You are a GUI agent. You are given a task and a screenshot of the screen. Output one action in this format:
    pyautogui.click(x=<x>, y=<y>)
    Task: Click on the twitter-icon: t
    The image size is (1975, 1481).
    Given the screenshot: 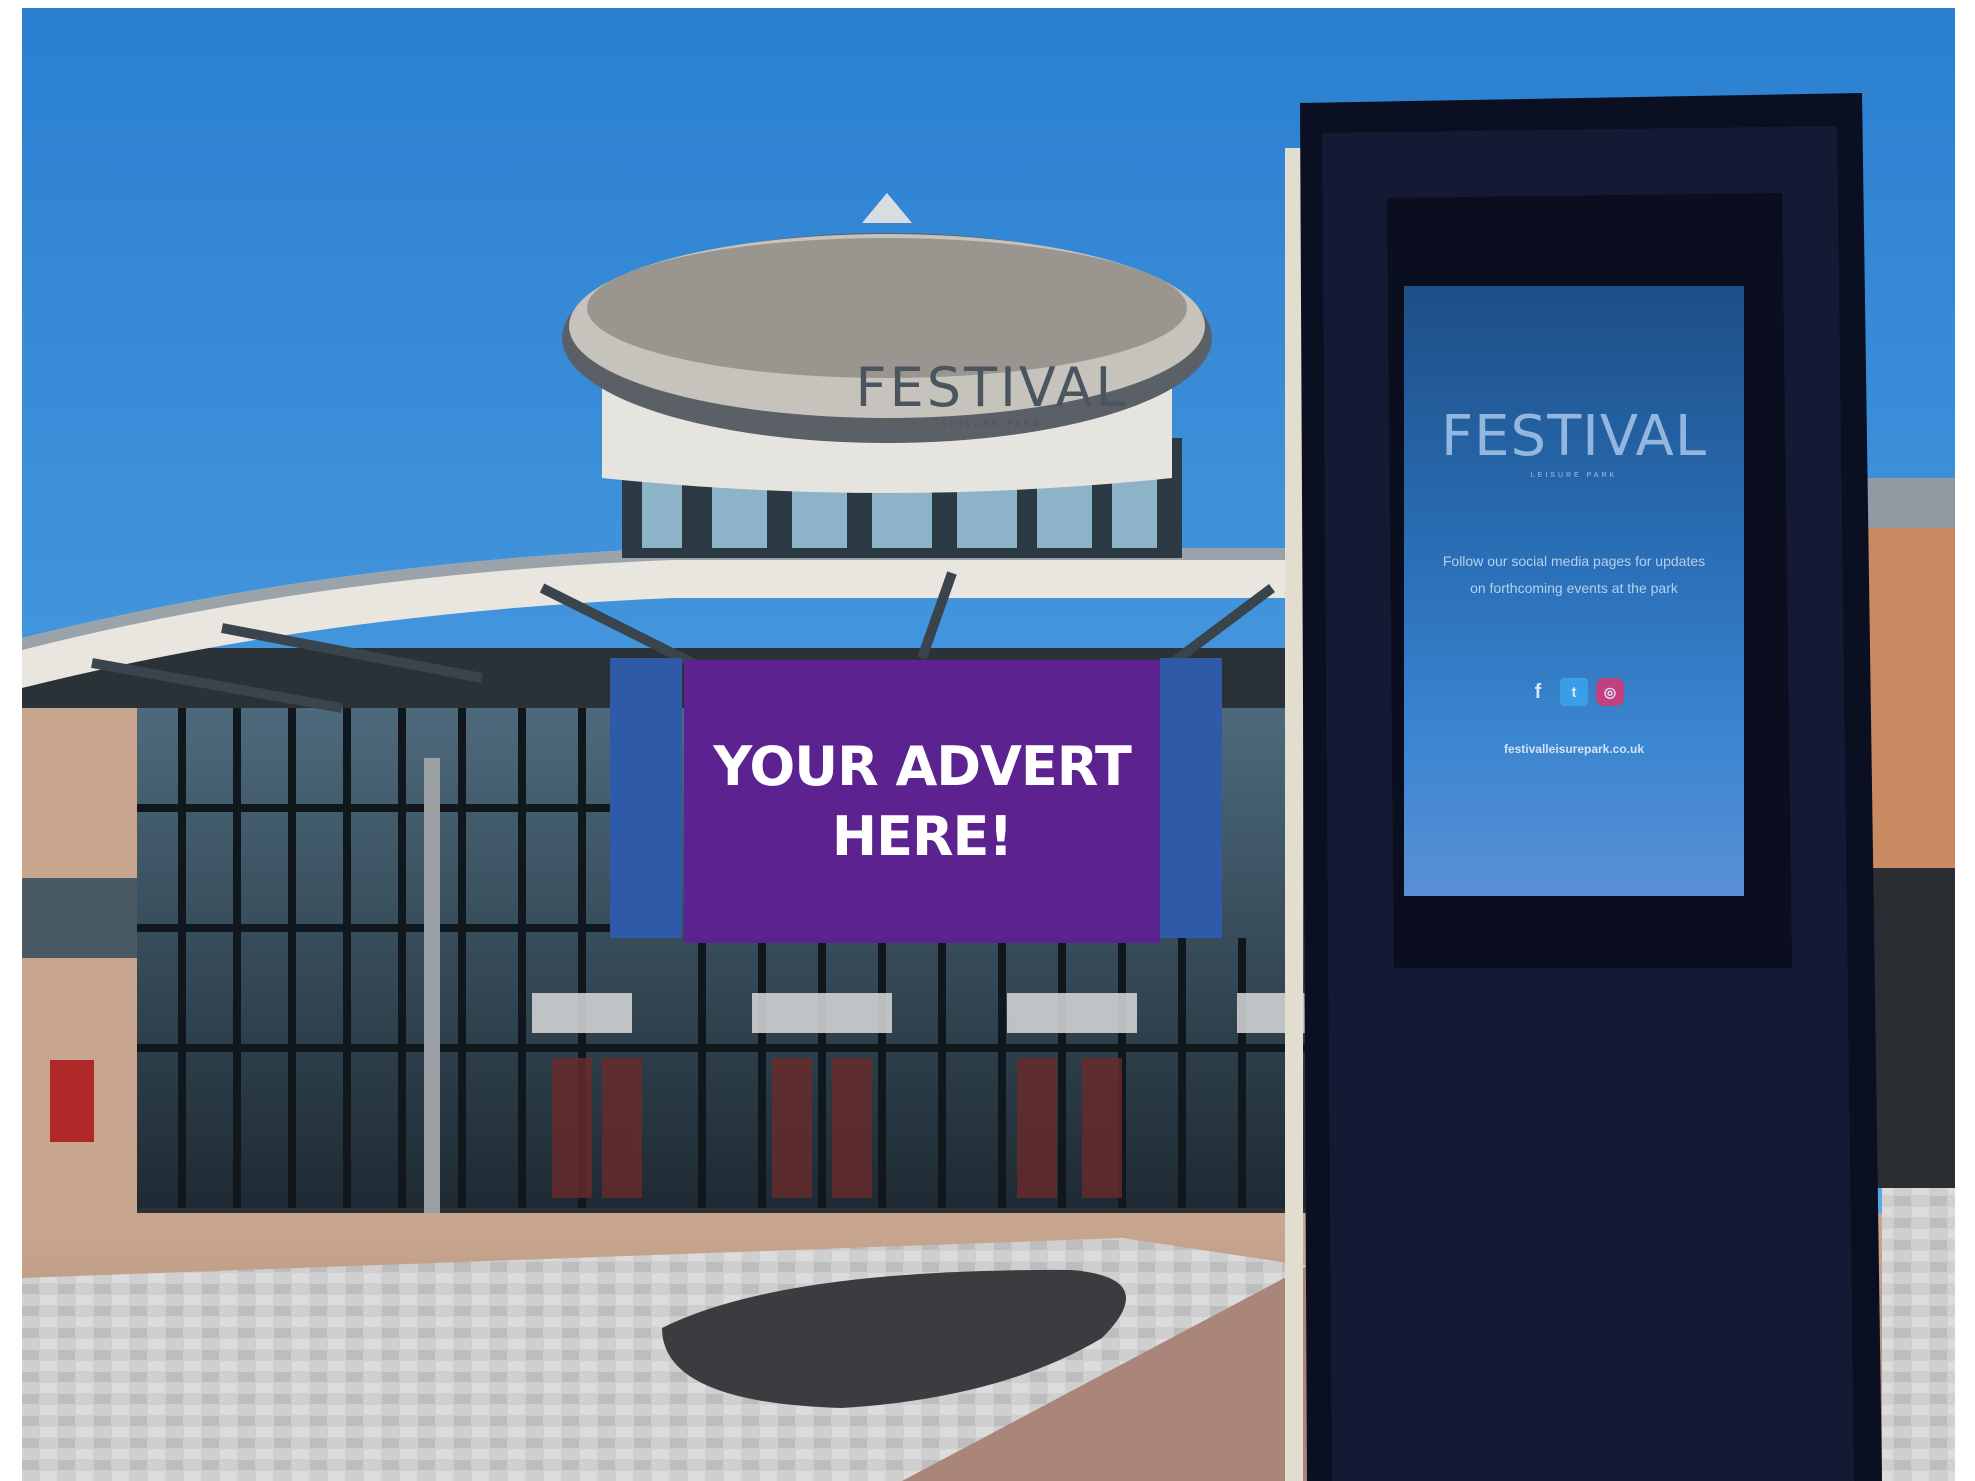 What is the action you would take?
    pyautogui.click(x=1574, y=692)
    